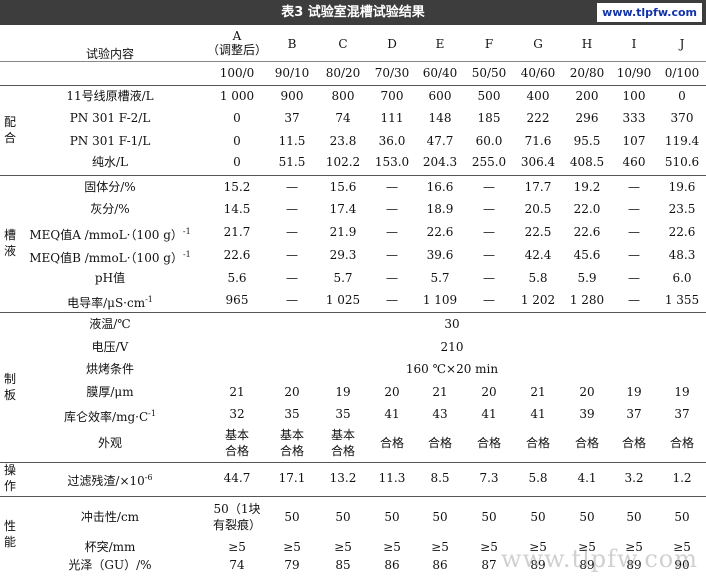  I want to click on table-cell: 306.4, so click(538, 162).